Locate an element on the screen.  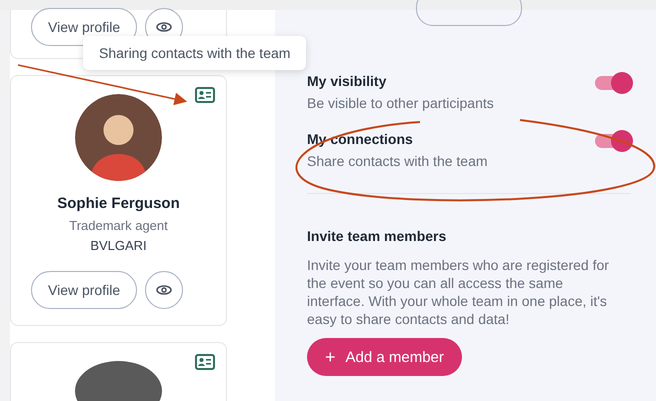
tooltip: Sharing contacts with the team is located at coordinates (194, 53).